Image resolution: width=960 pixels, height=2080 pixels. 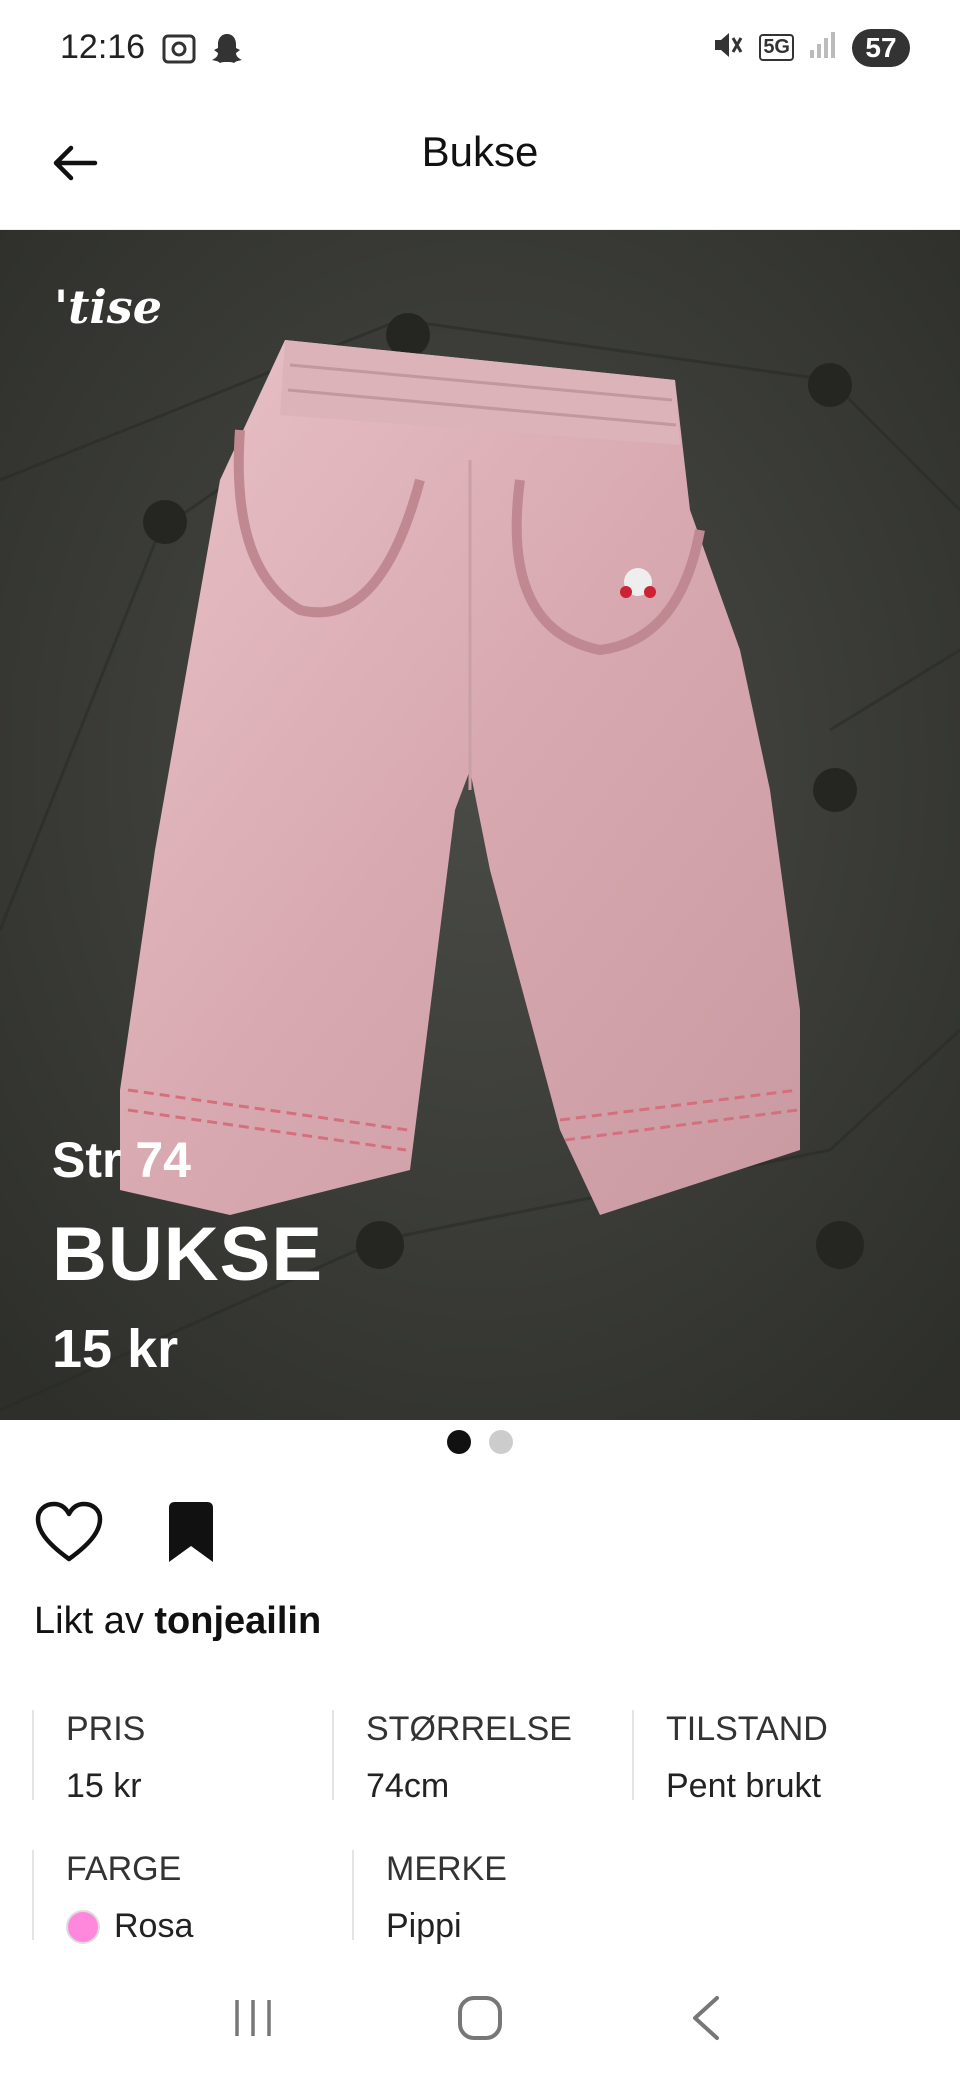 I want to click on detail-brand-value: Pippi, so click(x=529, y=1926).